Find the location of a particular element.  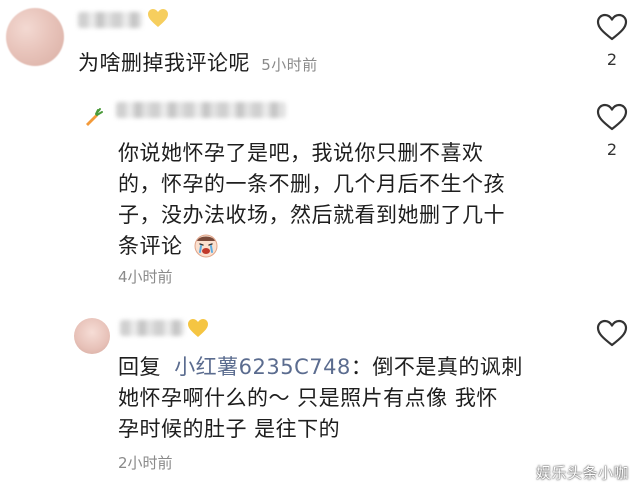

reply-prefix: 回复 is located at coordinates (139, 367).